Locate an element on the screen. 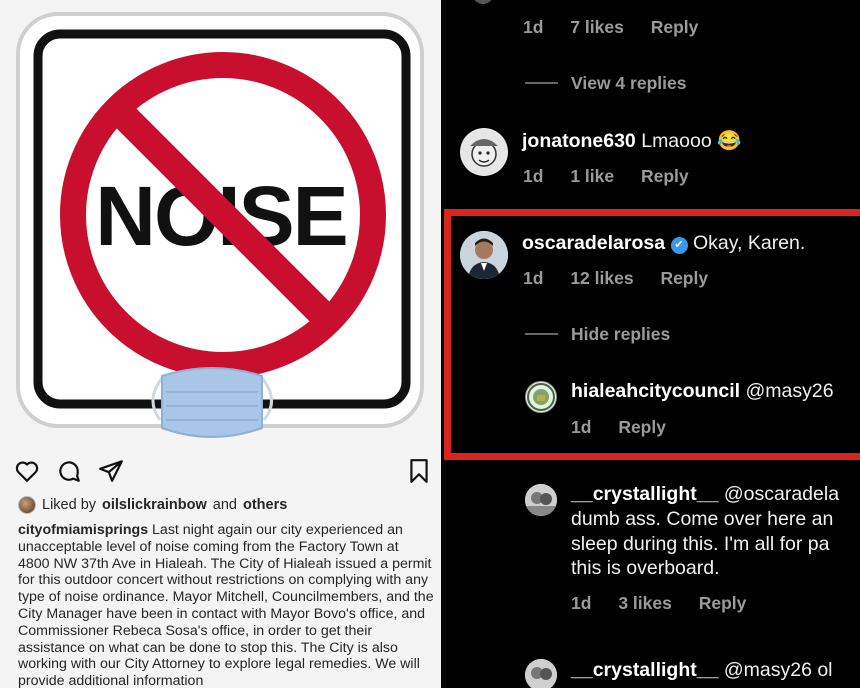 The width and height of the screenshot is (860, 688). sketch-face-icon is located at coordinates (484, 153).